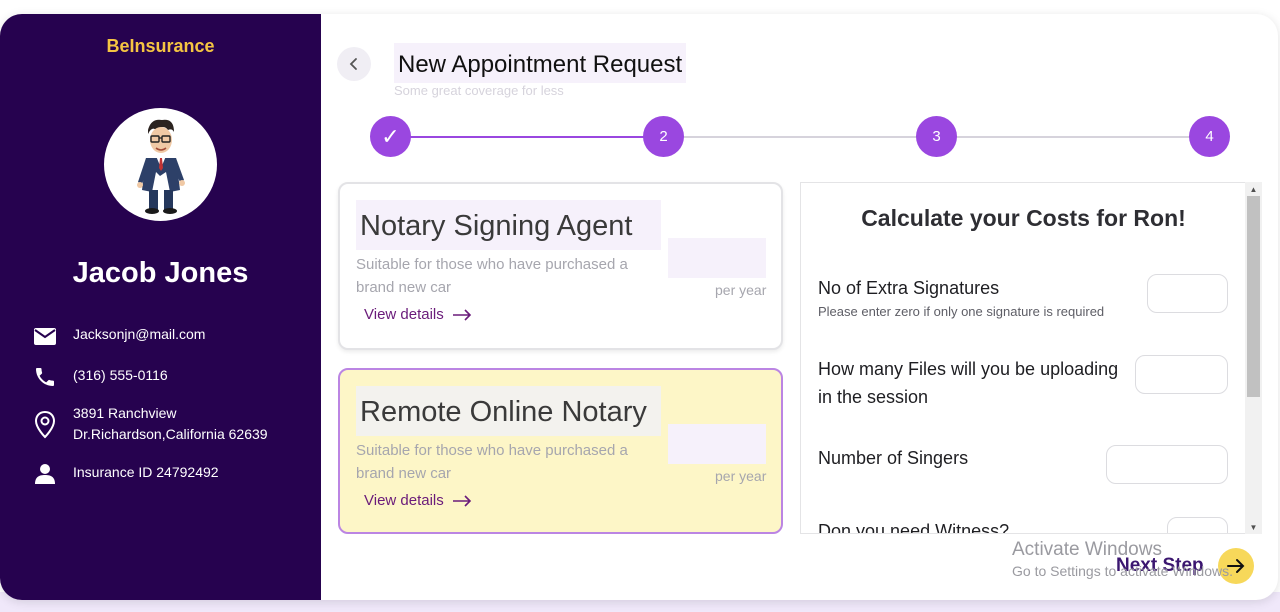 The width and height of the screenshot is (1280, 612). I want to click on step-3: 3, so click(936, 136).